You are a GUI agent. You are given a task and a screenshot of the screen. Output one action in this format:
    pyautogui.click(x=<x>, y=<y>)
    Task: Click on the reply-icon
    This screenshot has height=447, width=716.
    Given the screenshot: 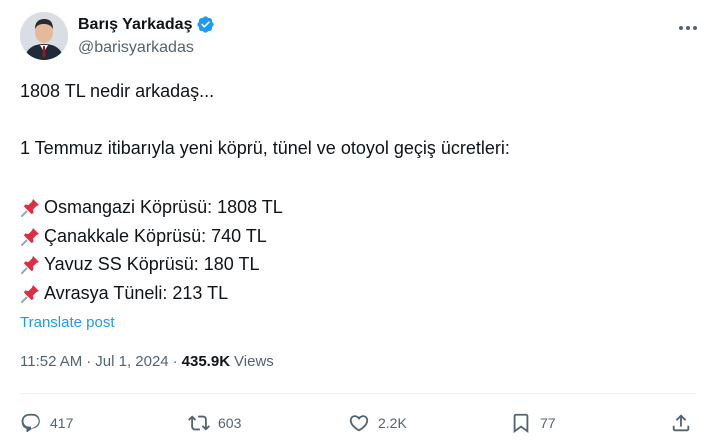 What is the action you would take?
    pyautogui.click(x=30, y=423)
    